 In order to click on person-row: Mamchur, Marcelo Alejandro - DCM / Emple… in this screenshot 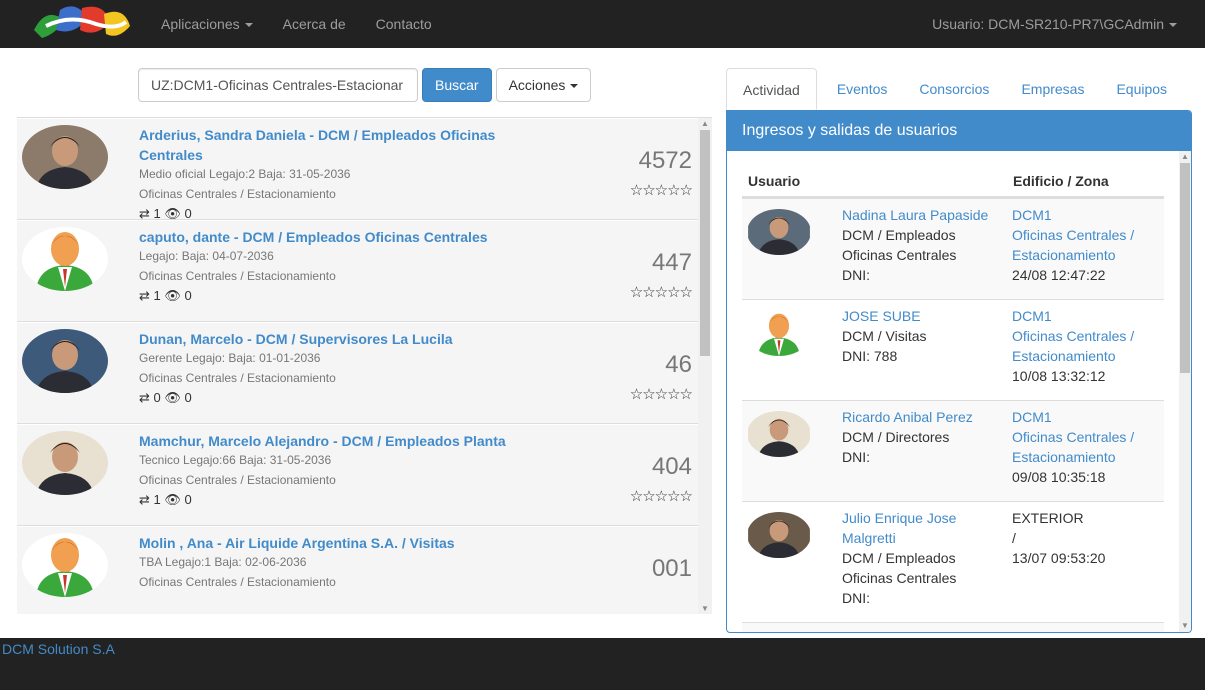, I will do `click(357, 475)`.